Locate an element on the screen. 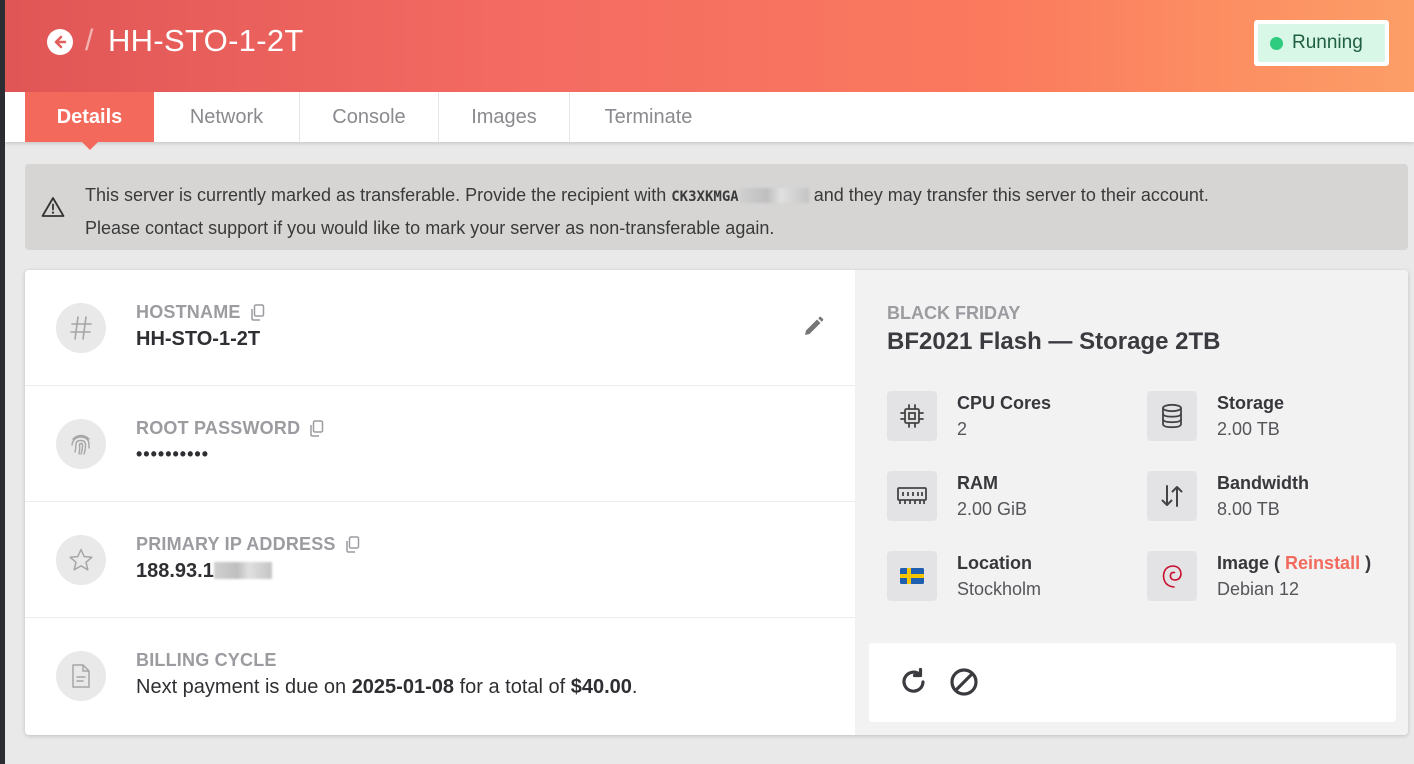 The width and height of the screenshot is (1414, 764). transfer-code: CK3XKMGA is located at coordinates (705, 197).